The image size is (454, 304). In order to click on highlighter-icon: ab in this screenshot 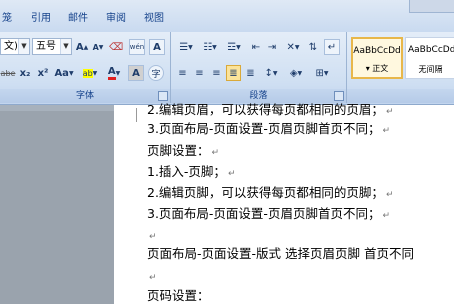, I will do `click(87, 73)`.